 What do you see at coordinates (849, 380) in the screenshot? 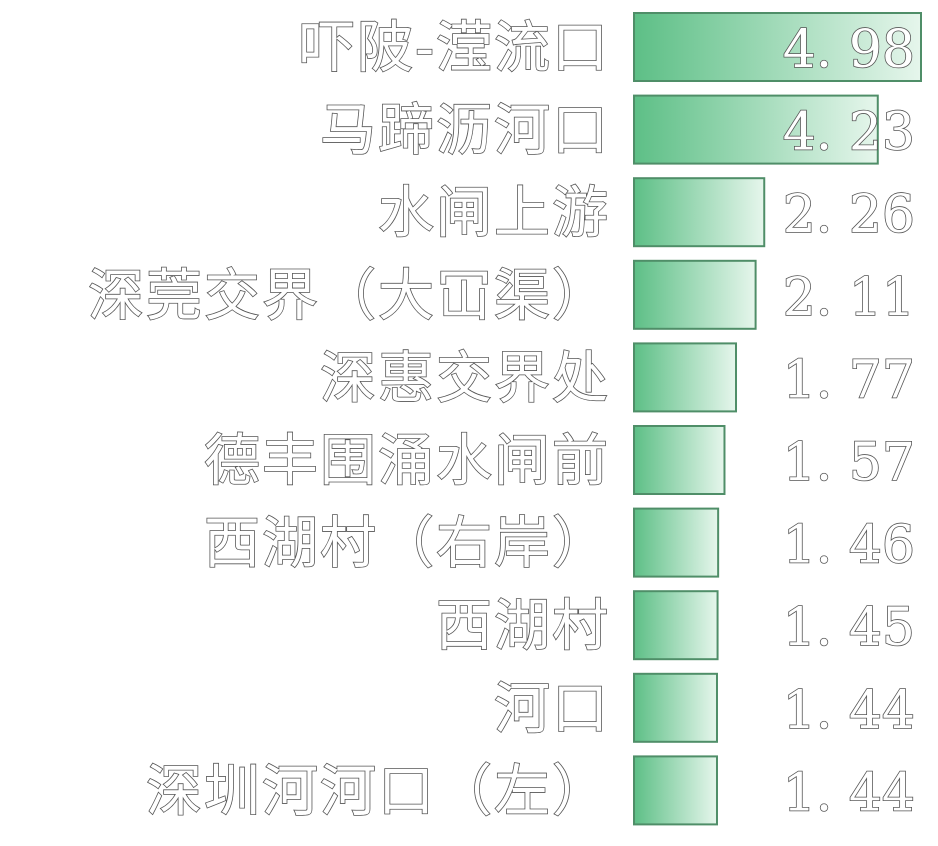
I see `value-label: 1. 77` at bounding box center [849, 380].